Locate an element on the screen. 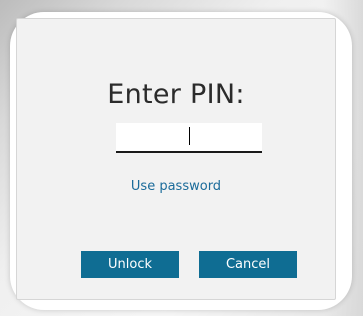 This screenshot has height=316, width=363. use-password-link: Use password is located at coordinates (176, 186).